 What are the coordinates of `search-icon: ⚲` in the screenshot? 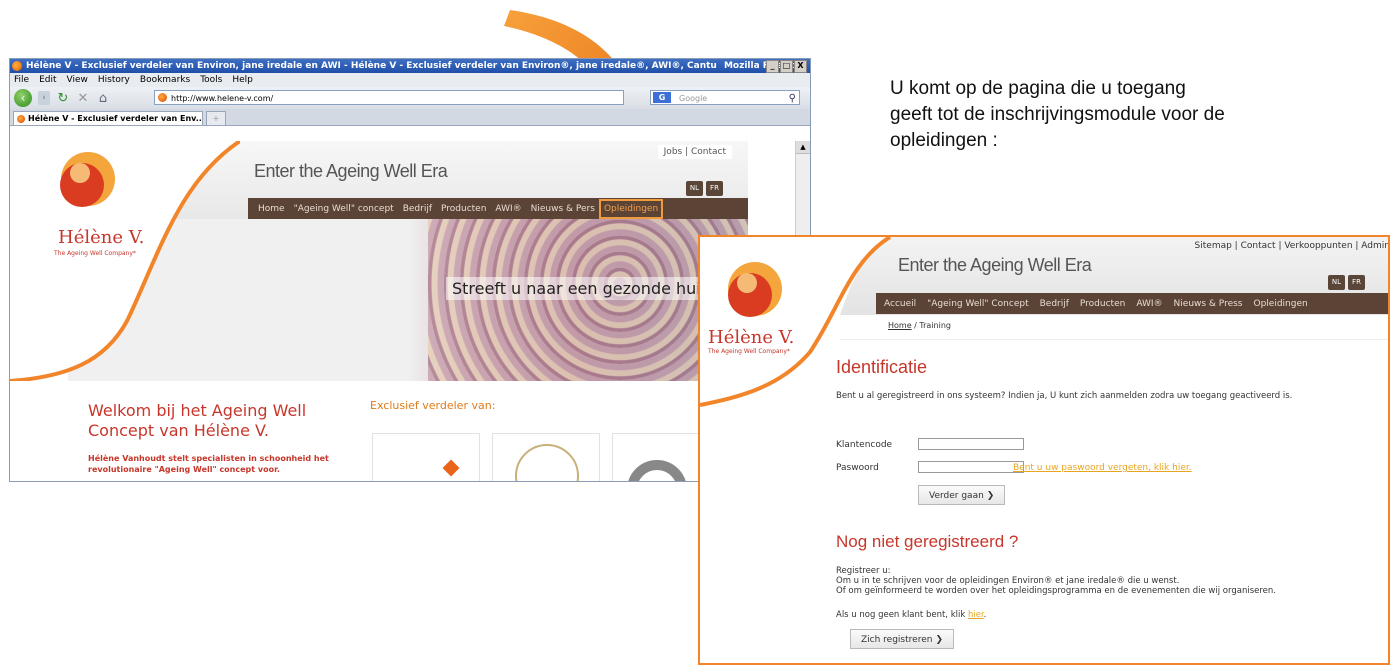 It's located at (792, 98).